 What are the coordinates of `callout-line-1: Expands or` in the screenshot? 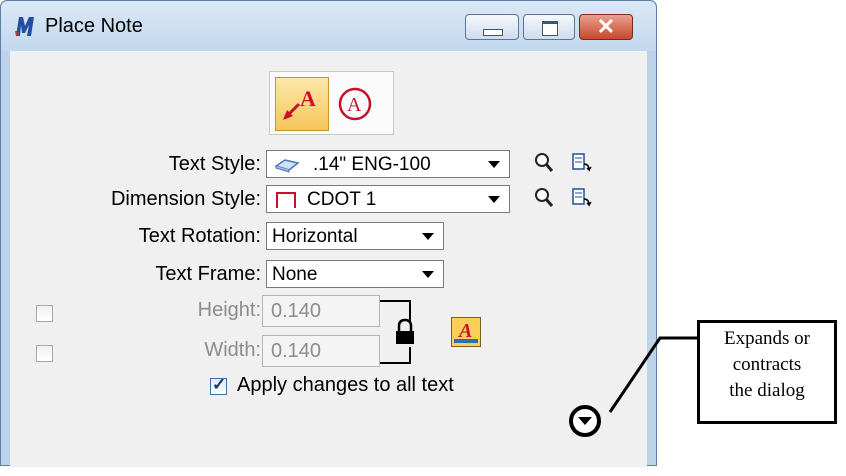 It's located at (766, 338).